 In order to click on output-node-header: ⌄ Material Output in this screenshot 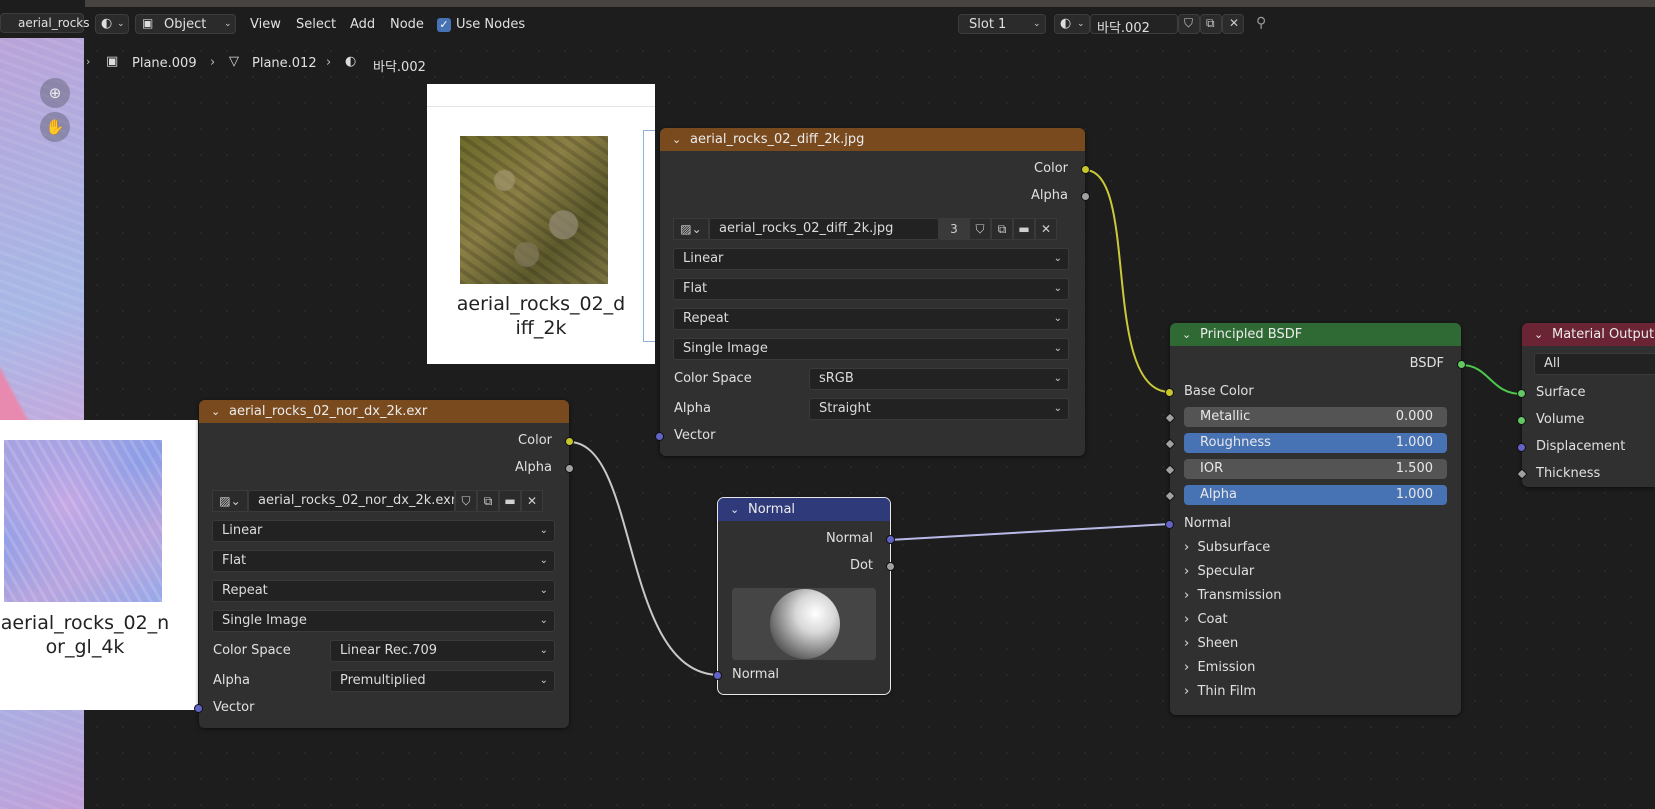, I will do `click(1588, 334)`.